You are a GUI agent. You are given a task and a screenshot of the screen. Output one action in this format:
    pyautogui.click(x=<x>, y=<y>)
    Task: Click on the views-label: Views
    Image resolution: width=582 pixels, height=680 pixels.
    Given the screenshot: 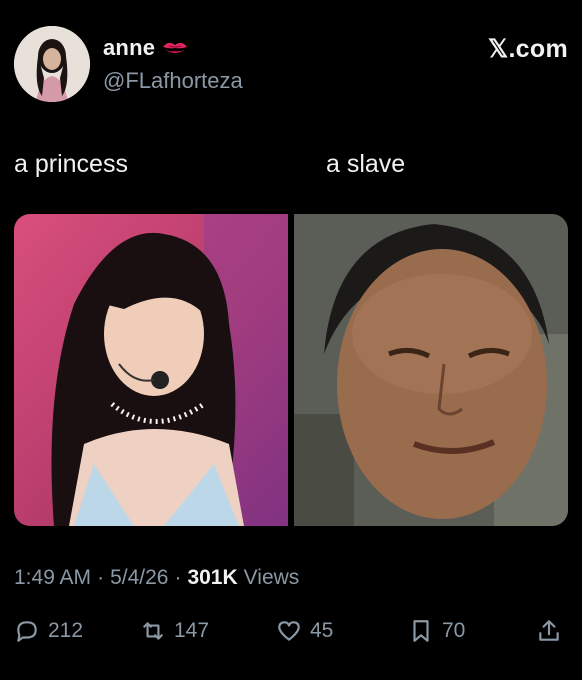 What is the action you would take?
    pyautogui.click(x=271, y=577)
    